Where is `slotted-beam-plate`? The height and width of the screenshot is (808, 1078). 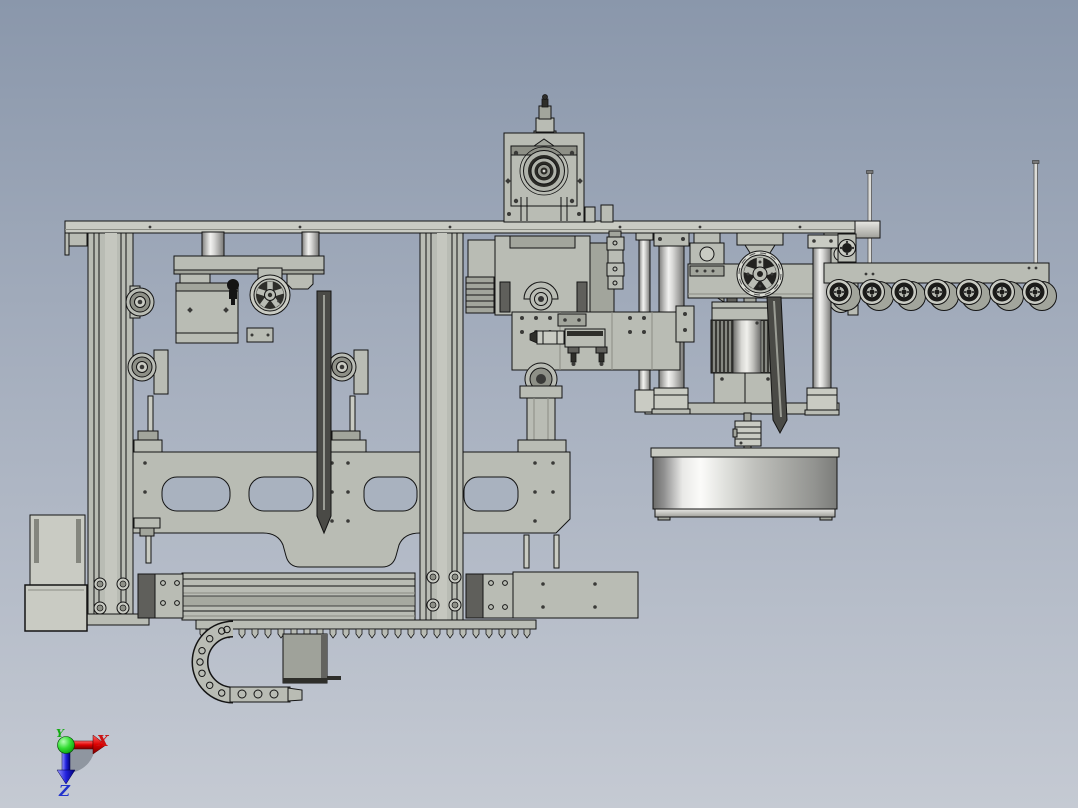 slotted-beam-plate is located at coordinates (351, 510).